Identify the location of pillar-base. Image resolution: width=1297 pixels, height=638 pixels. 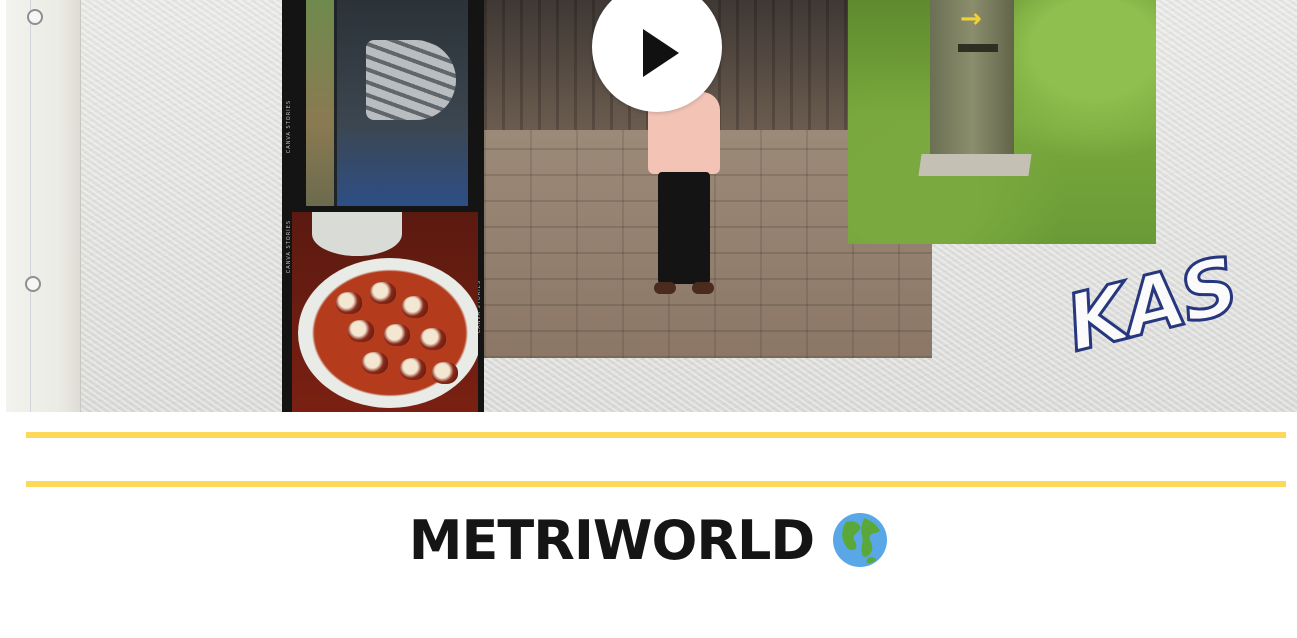
(975, 165).